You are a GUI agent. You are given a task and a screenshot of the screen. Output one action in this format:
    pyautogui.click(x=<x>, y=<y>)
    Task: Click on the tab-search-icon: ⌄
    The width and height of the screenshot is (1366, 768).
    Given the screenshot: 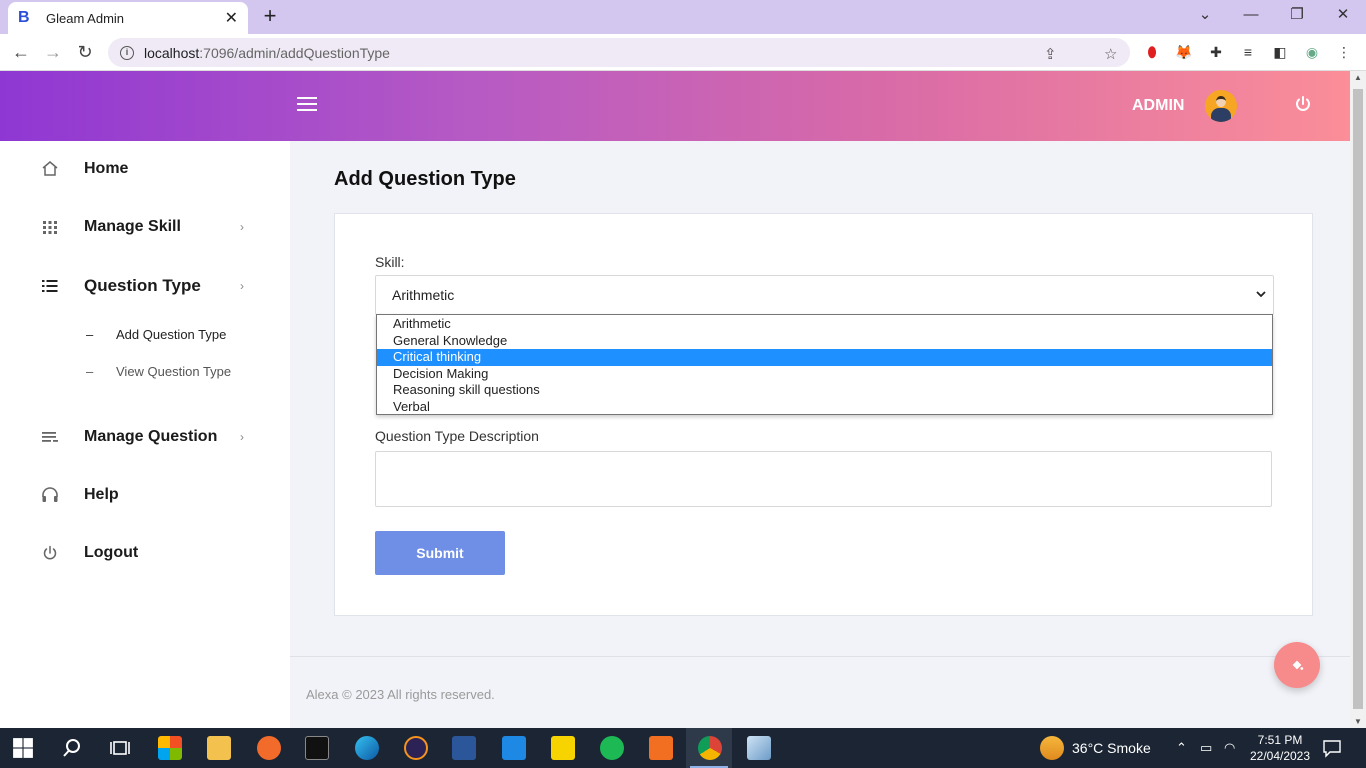 What is the action you would take?
    pyautogui.click(x=1205, y=17)
    